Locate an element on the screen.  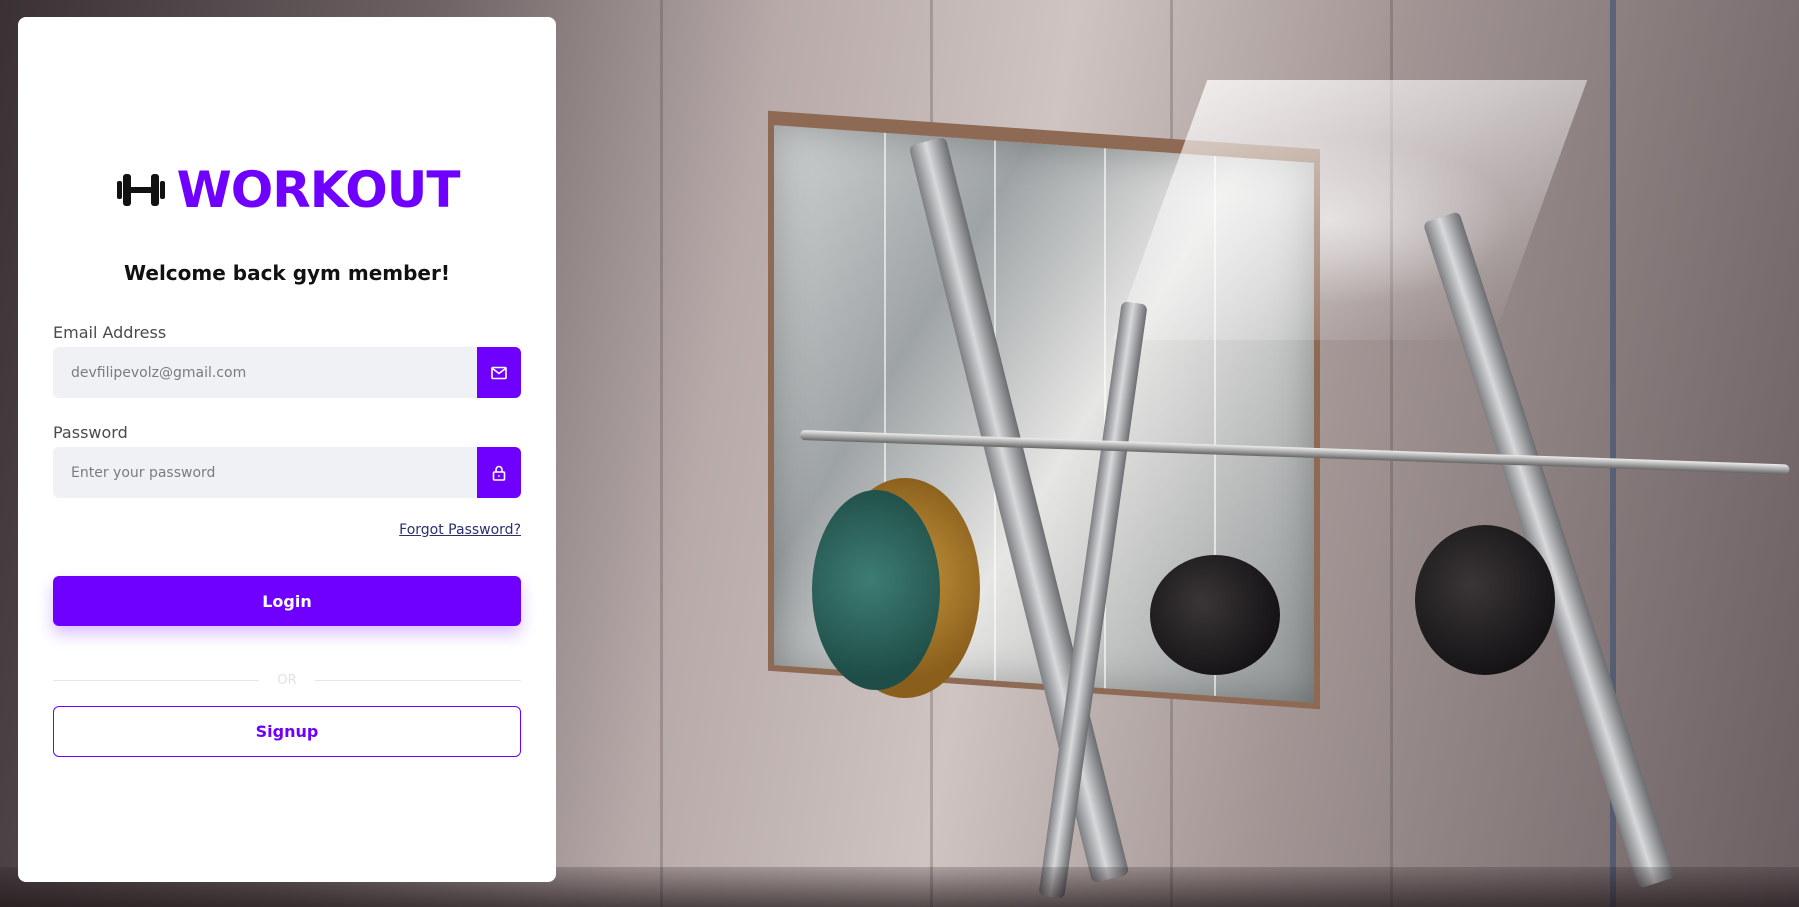
brand-name: WORKOUT is located at coordinates (318, 190).